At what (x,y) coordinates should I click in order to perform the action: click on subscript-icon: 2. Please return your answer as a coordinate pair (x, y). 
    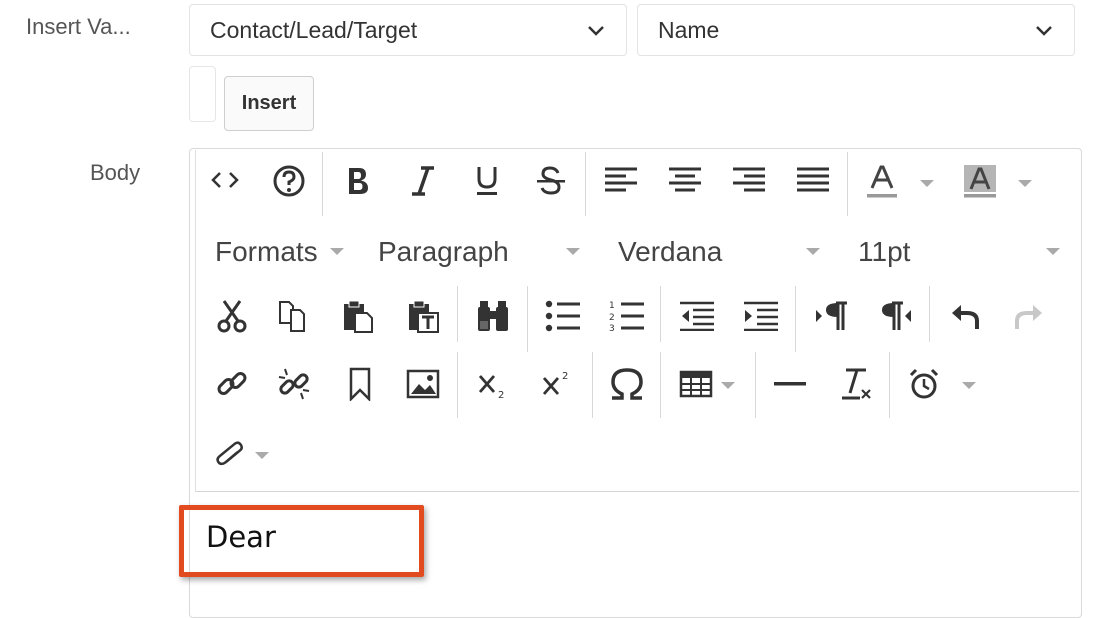
    Looking at the image, I should click on (493, 384).